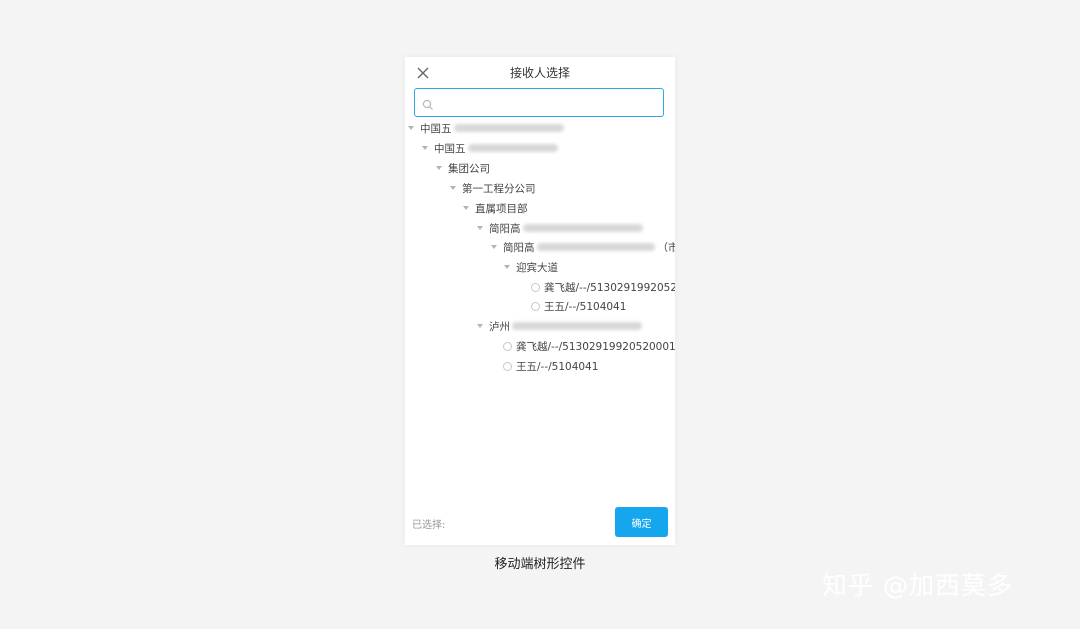 This screenshot has width=1080, height=629. I want to click on tree-node: 简阳高, so click(560, 229).